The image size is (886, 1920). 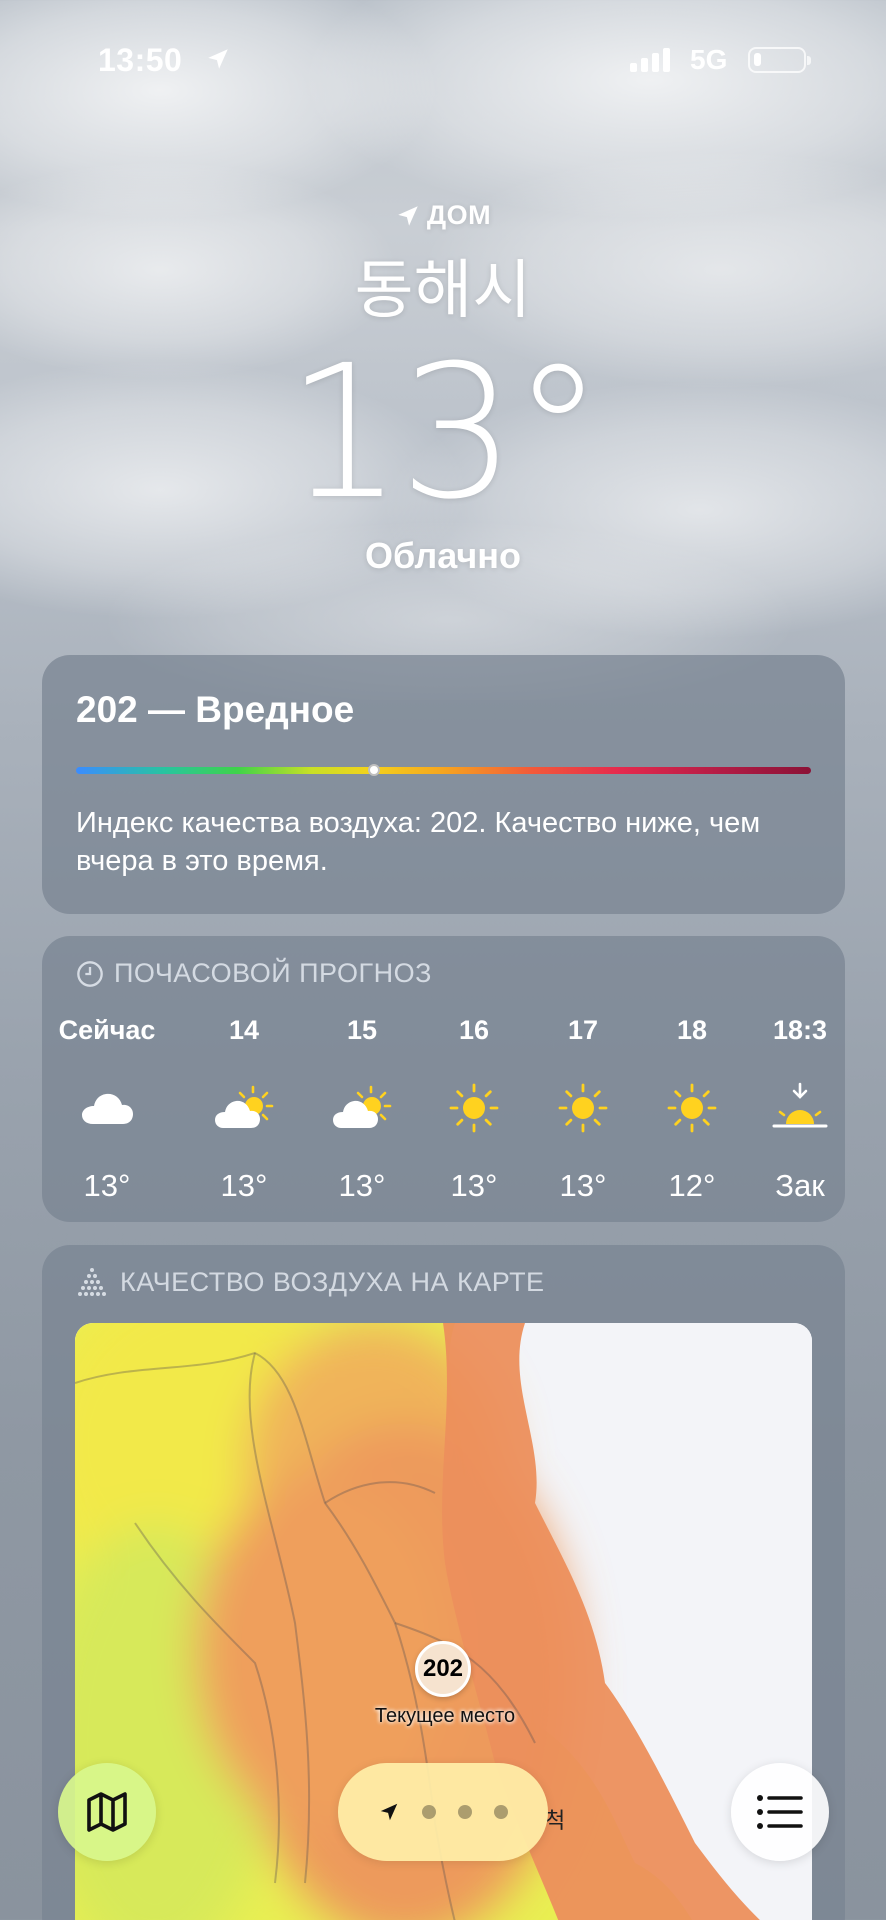 I want to click on hourly-item: Сейчас 13°, so click(x=107, y=1107).